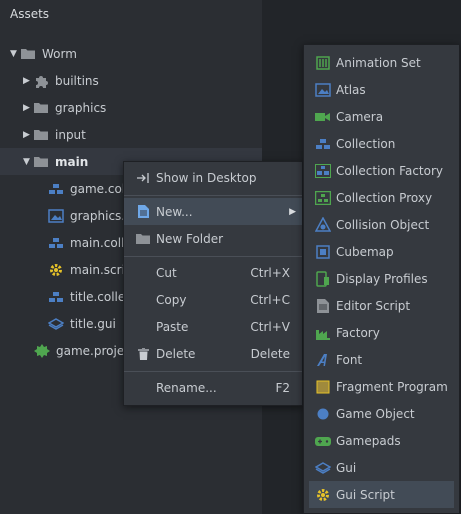  What do you see at coordinates (90, 215) in the screenshot?
I see `tree-item-graphics-atlas: graphics.a` at bounding box center [90, 215].